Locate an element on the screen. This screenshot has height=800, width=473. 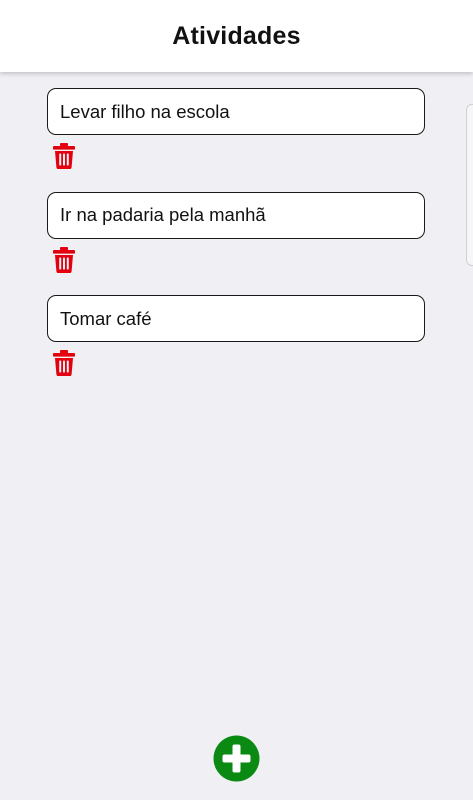
task-item: Tomar café is located at coordinates (236, 347).